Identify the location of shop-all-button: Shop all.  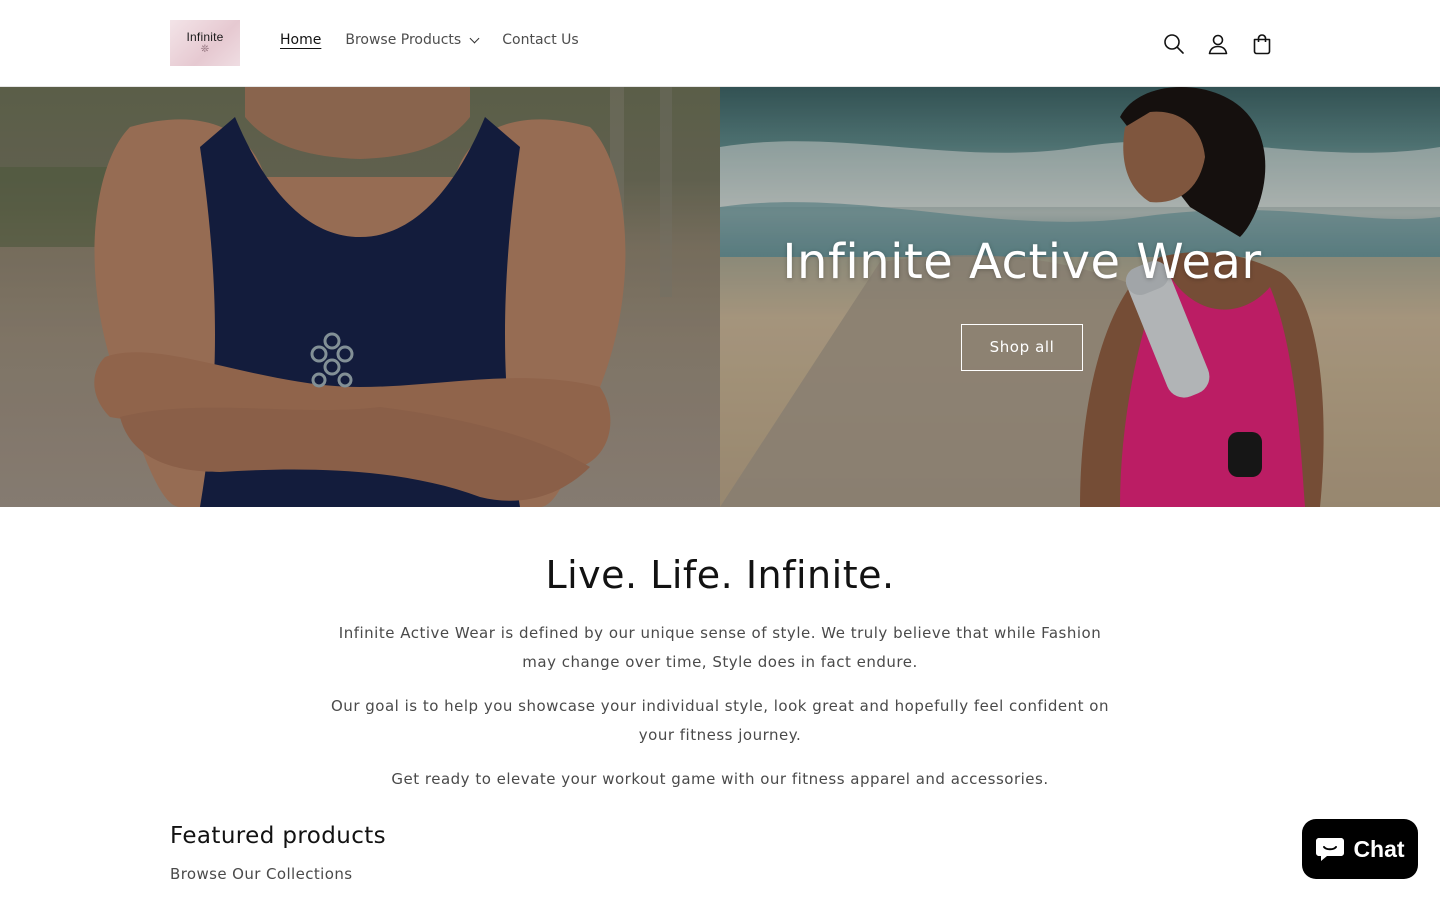
(1022, 347).